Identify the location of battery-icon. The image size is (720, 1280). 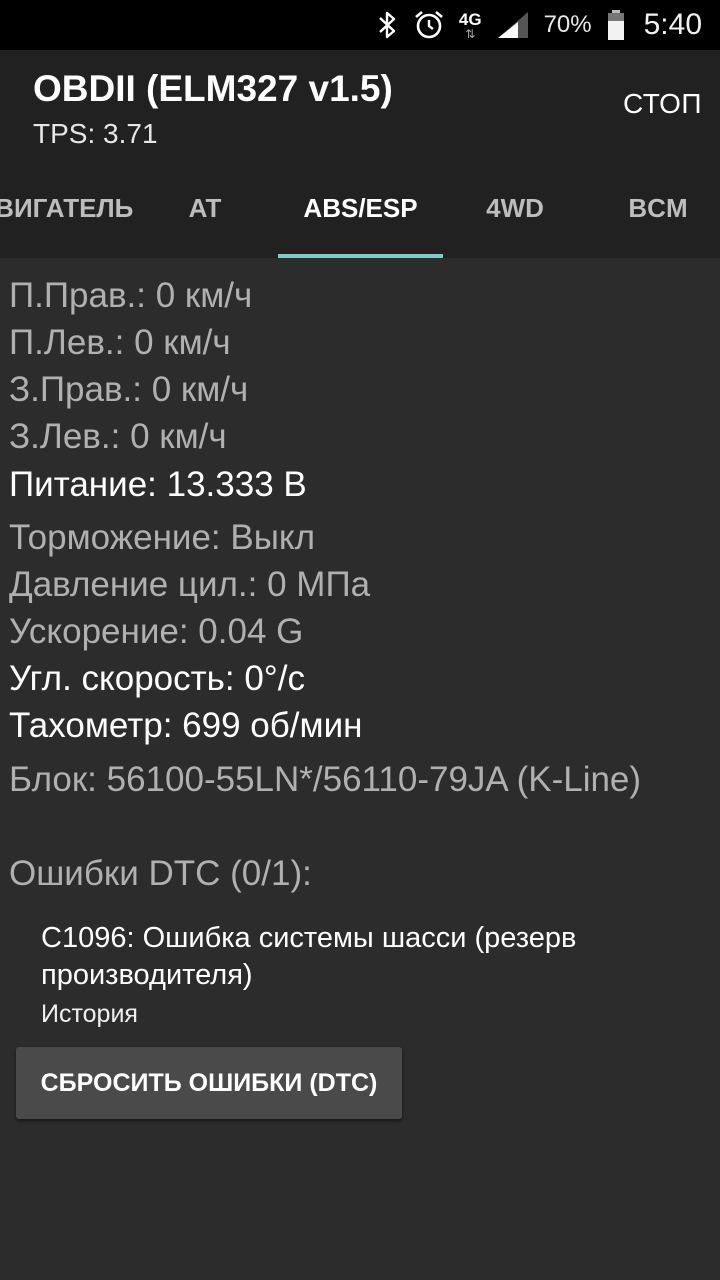
(616, 25).